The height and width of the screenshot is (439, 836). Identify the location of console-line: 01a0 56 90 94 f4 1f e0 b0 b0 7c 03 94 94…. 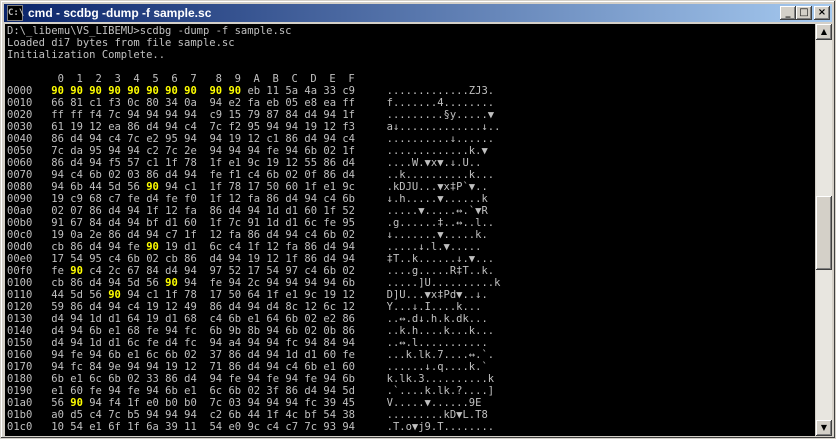
(244, 403).